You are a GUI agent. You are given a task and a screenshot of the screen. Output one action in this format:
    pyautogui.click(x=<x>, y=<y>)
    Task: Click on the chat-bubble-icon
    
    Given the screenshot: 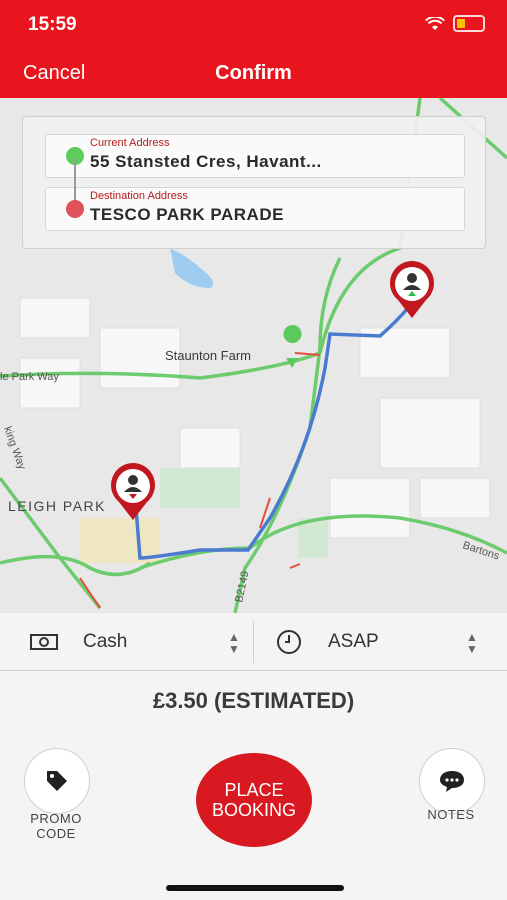 What is the action you would take?
    pyautogui.click(x=452, y=781)
    